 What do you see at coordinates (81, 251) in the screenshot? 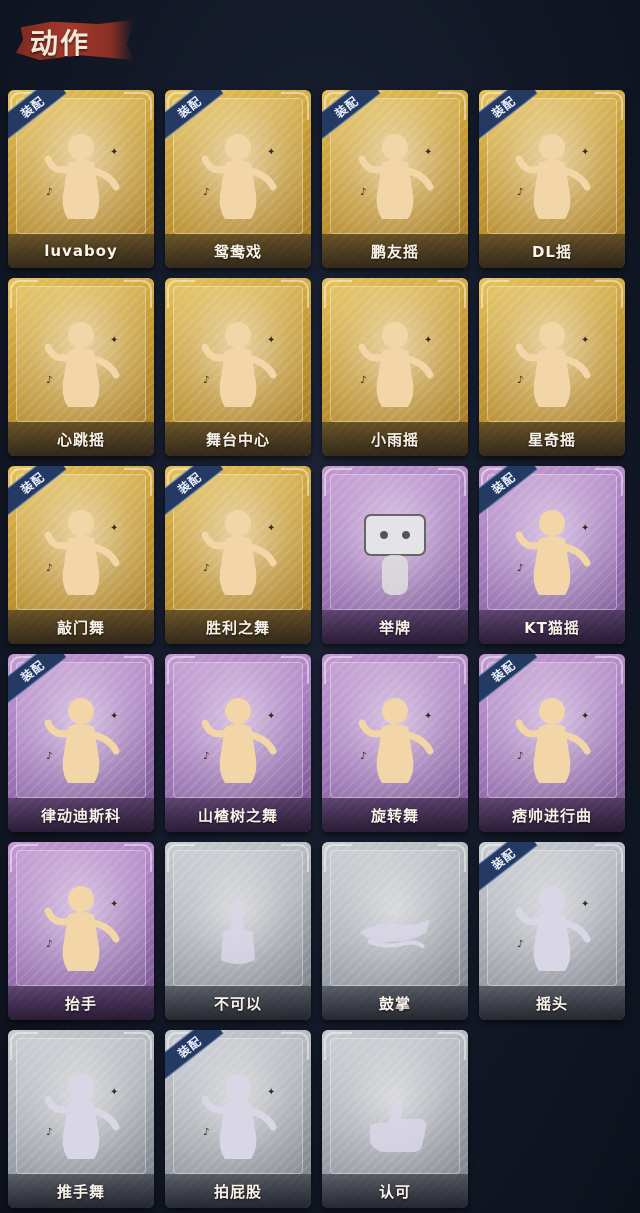
I see `emote-name: luvaboy` at bounding box center [81, 251].